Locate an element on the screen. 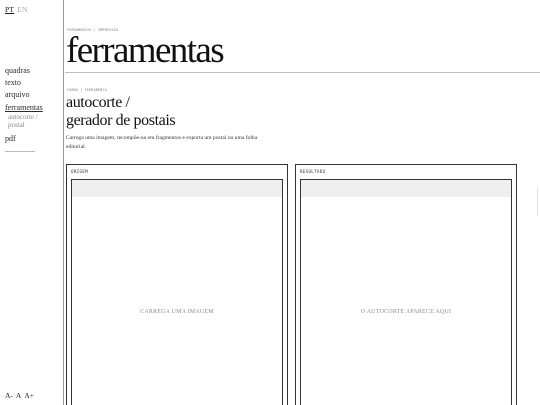 This screenshot has height=405, width=540. font-increase-button: A+ is located at coordinates (29, 395).